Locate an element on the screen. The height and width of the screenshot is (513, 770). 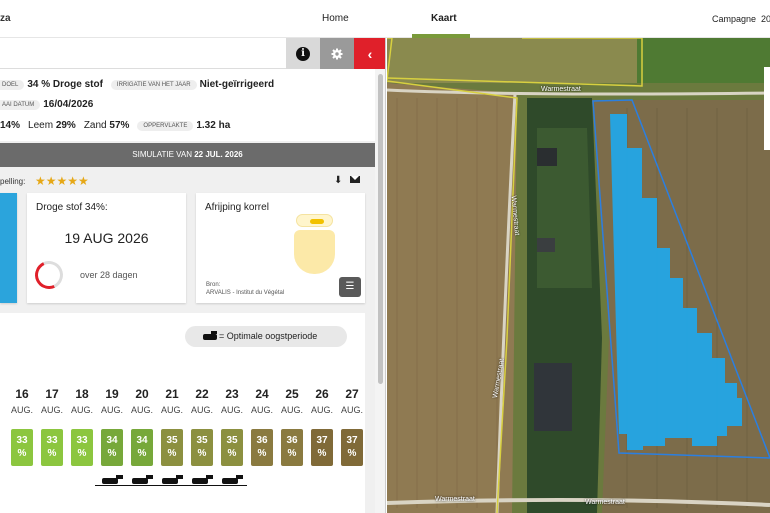
oppervlakte-chip: OPPERVLAKTE is located at coordinates (165, 125).